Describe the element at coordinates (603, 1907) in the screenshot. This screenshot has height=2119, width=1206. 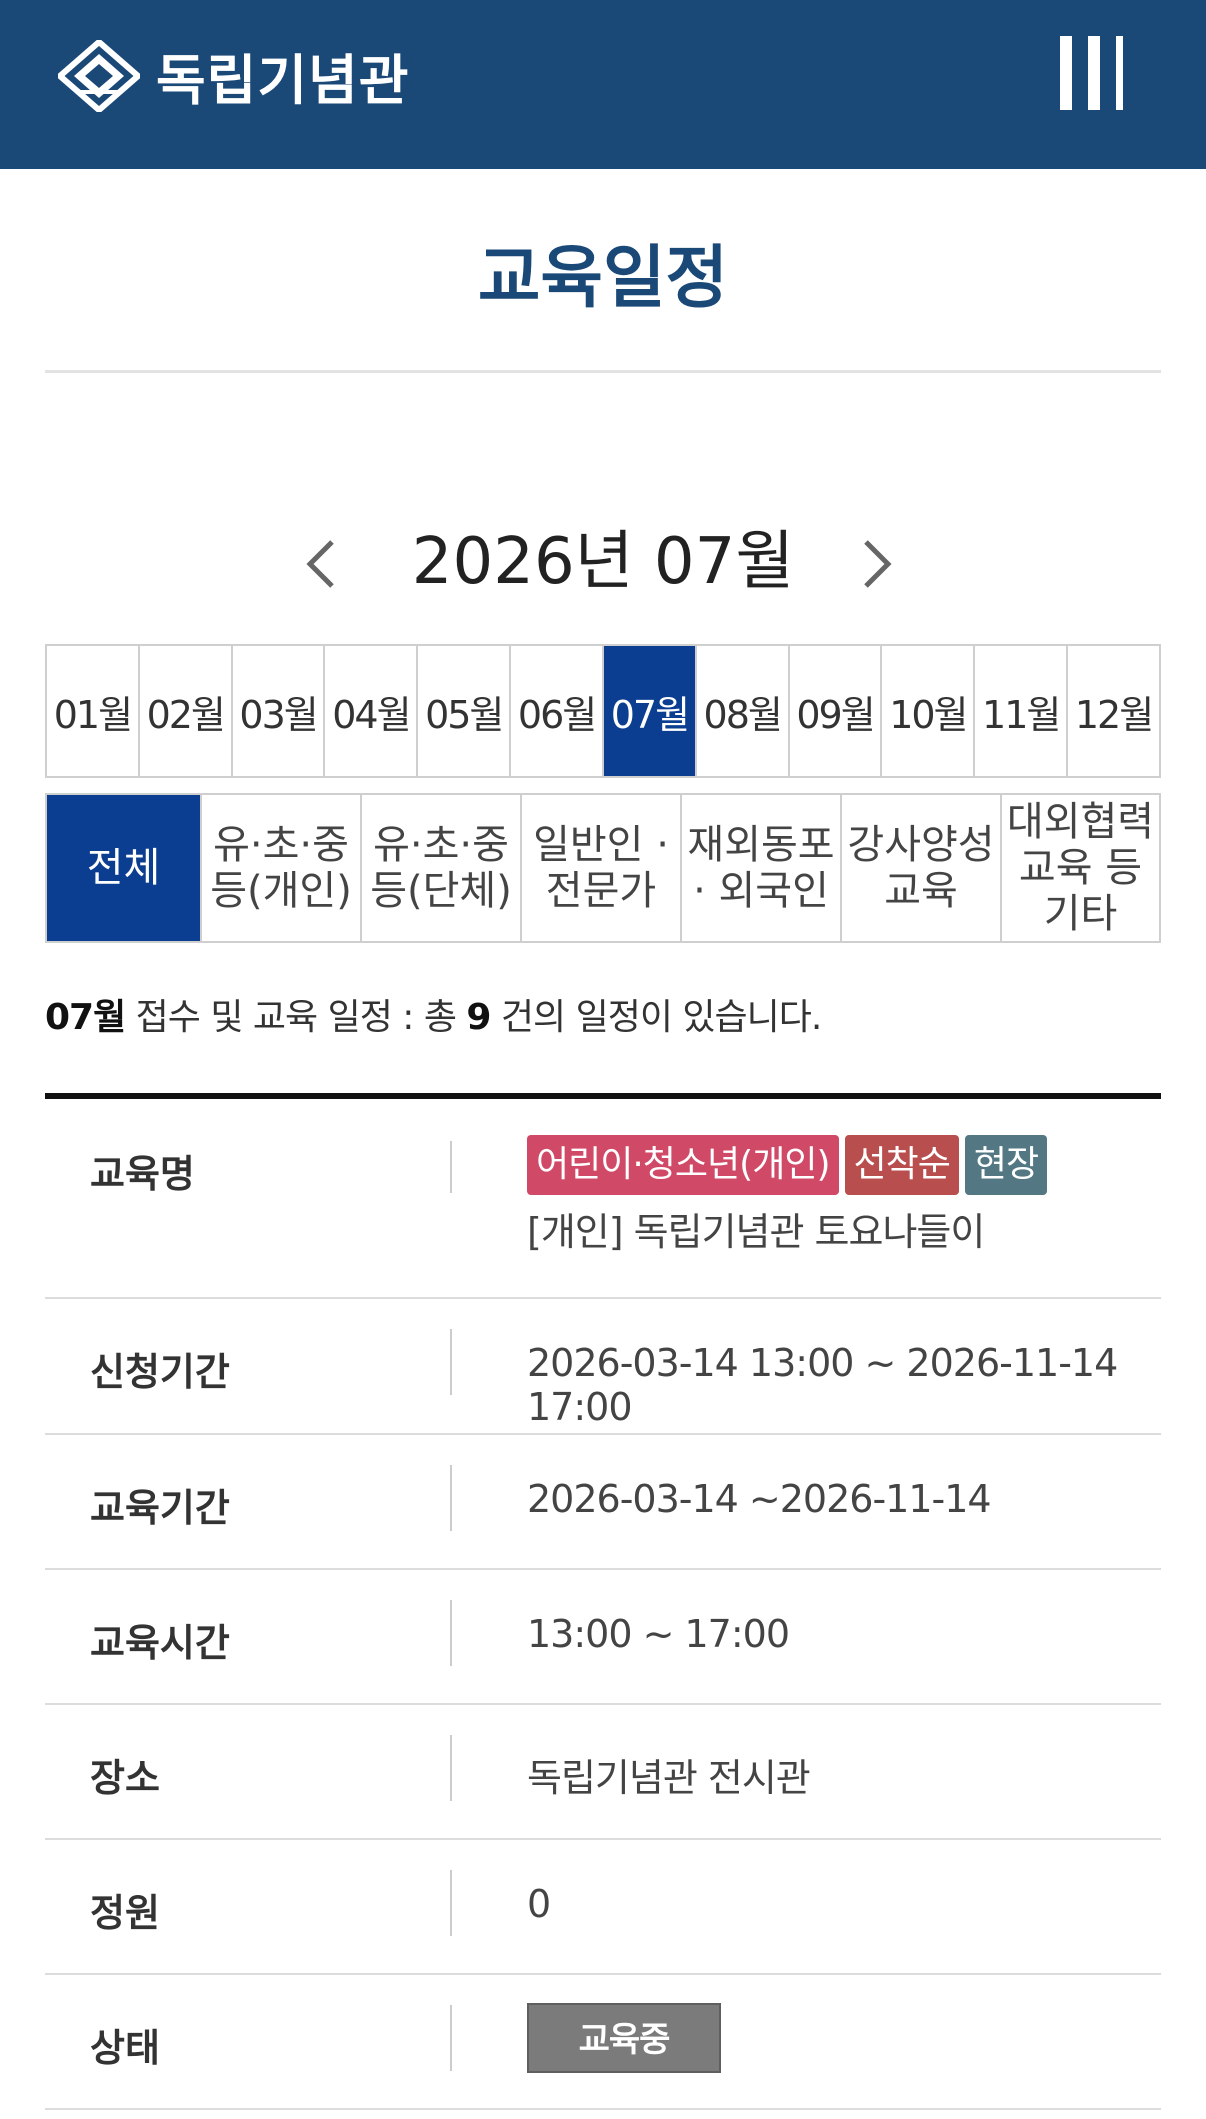
I see `row-capacity: 정원 0` at that location.